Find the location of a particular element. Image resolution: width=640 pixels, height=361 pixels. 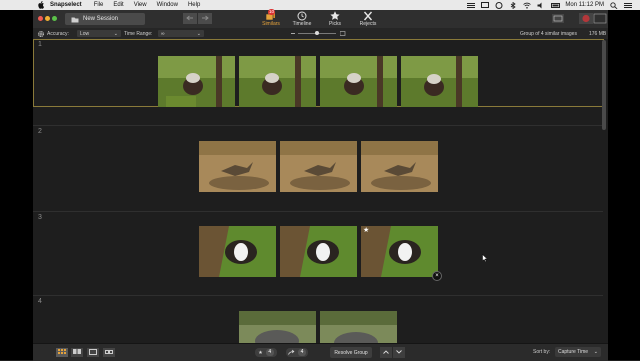

settings-icon is located at coordinates (41, 33).